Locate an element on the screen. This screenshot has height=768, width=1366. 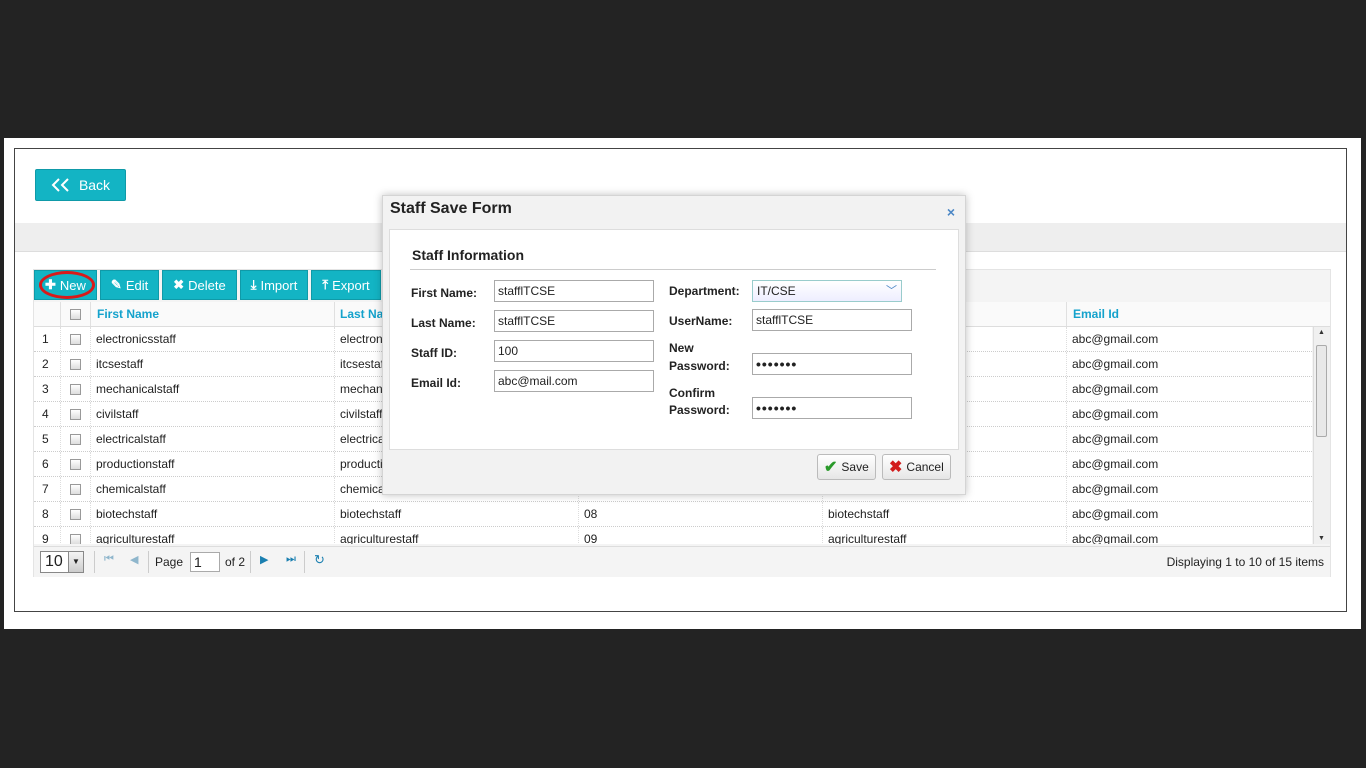
column-header-first-name: First Name is located at coordinates (212, 314).